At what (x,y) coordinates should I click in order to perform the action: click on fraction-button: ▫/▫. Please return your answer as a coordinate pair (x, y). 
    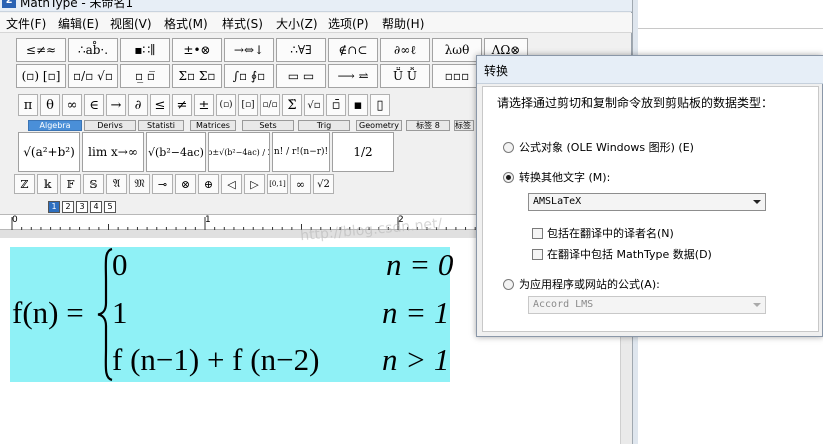
    Looking at the image, I should click on (270, 105).